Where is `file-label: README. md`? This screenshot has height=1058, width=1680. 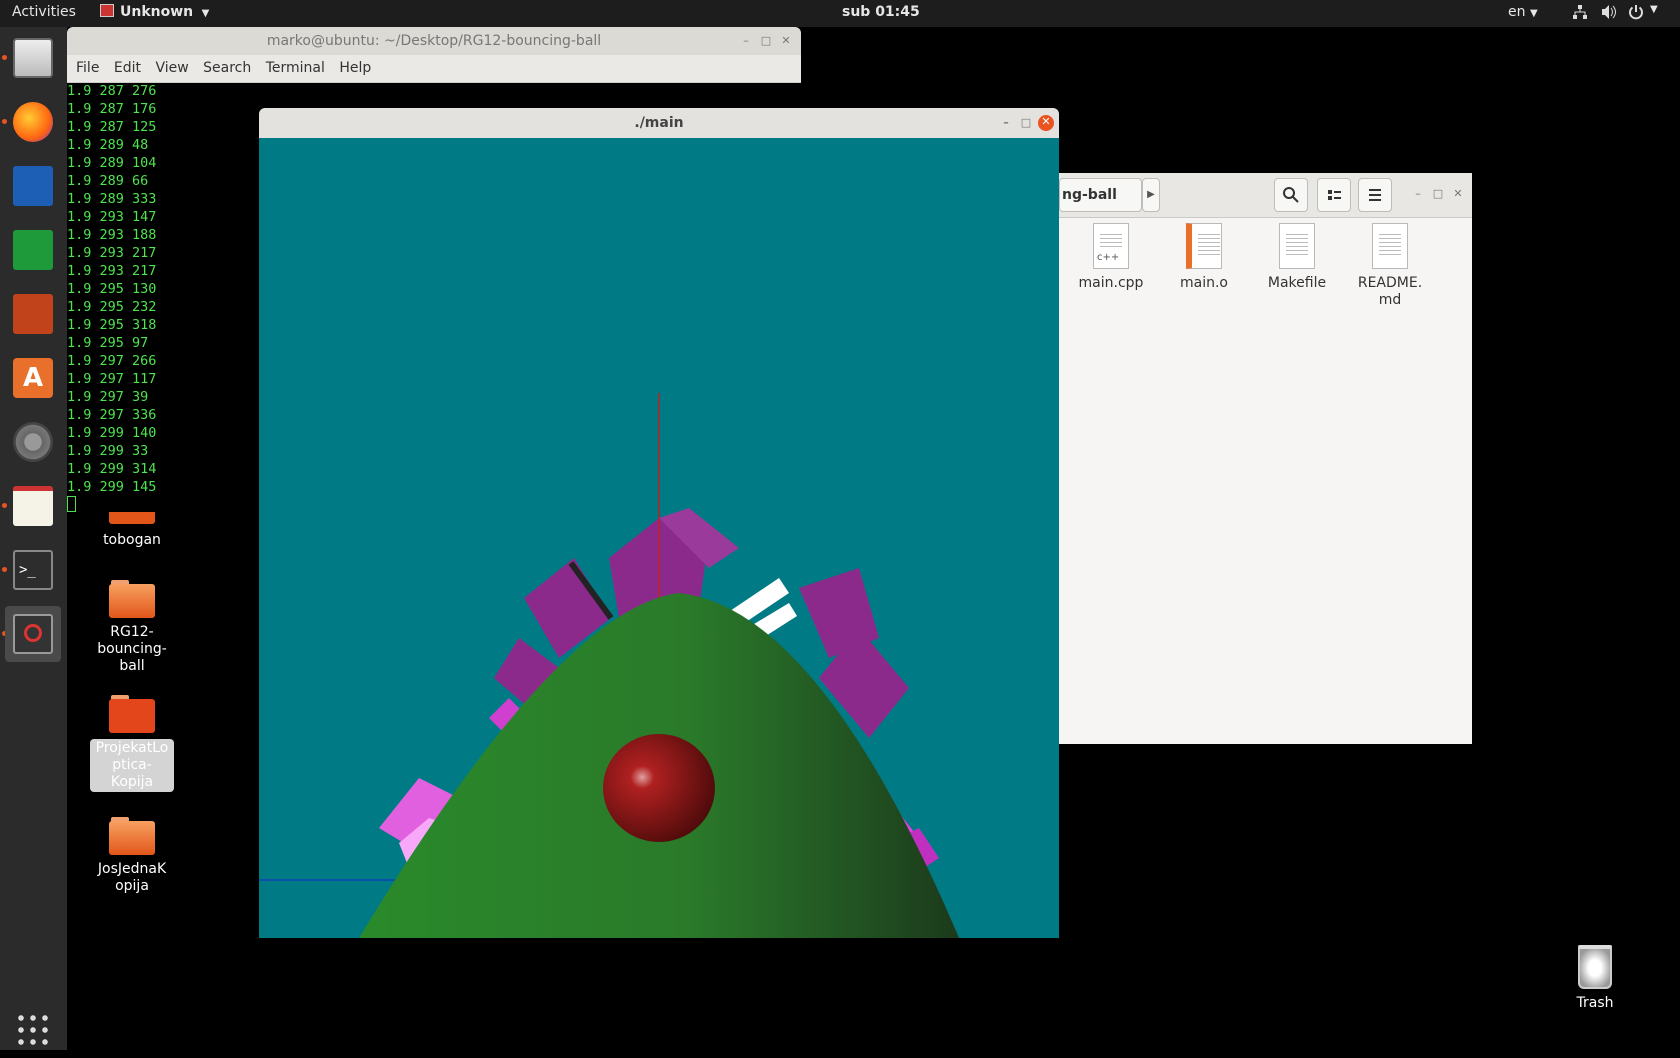
file-label: README. md is located at coordinates (1390, 291).